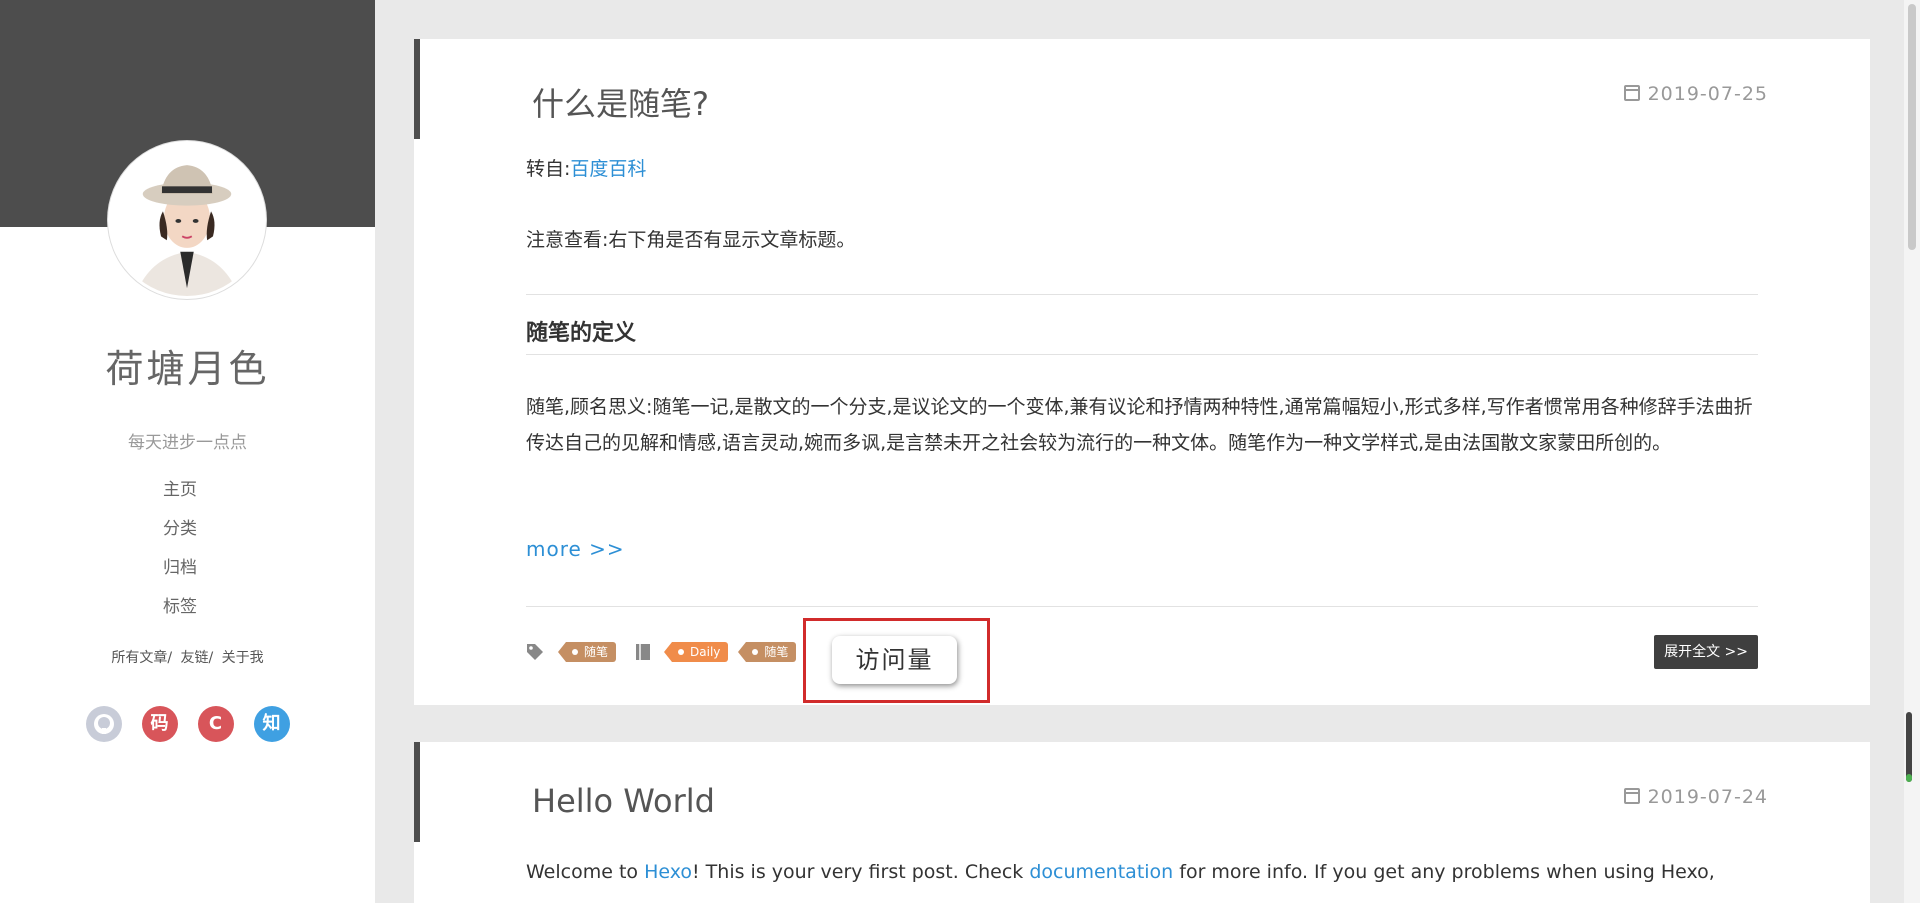  I want to click on post-date-value: 2019-07-24, so click(1707, 797).